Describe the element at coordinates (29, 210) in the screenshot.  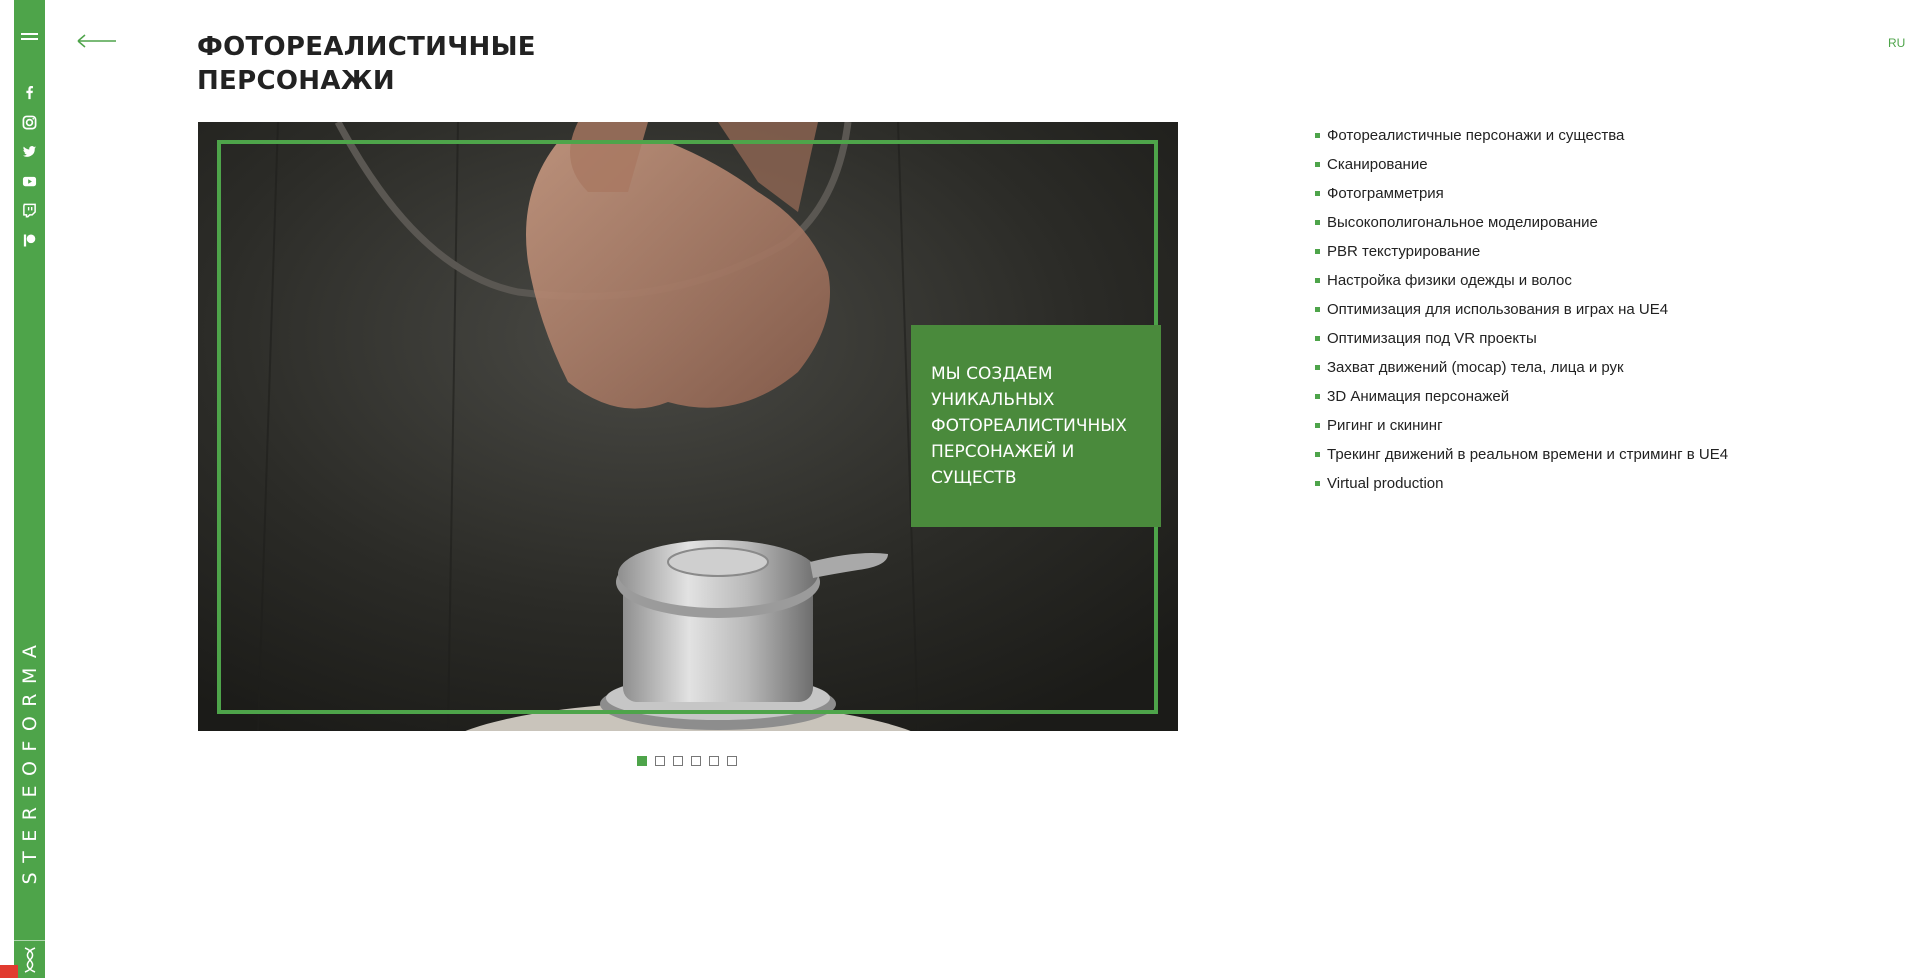
I see `twitch-icon` at that location.